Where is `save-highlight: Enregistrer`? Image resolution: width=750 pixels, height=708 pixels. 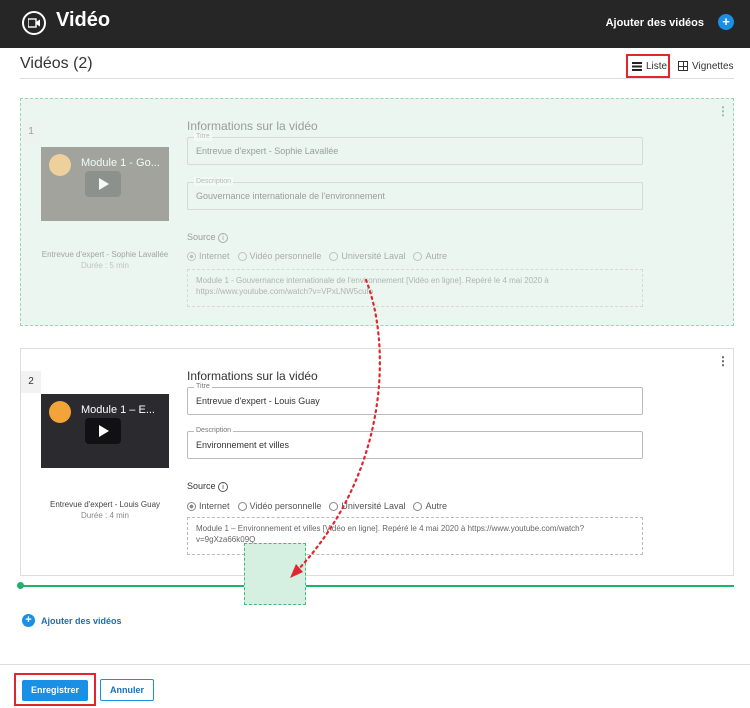 save-highlight: Enregistrer is located at coordinates (55, 689).